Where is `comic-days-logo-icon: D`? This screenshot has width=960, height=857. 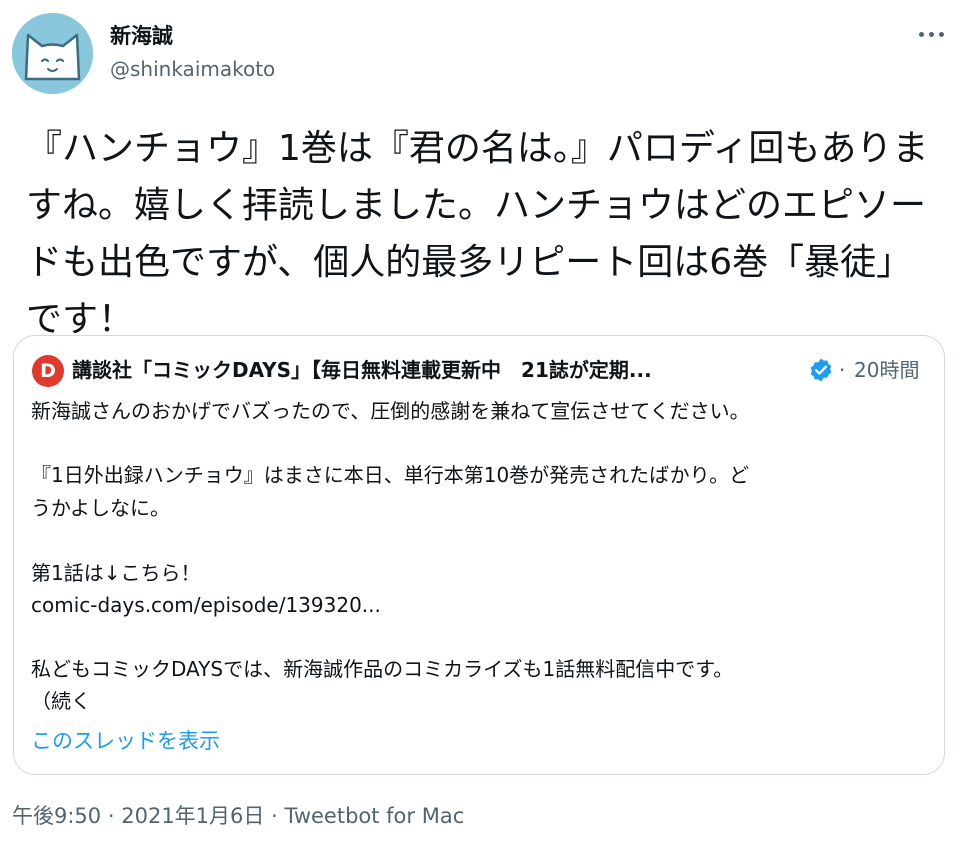 comic-days-logo-icon: D is located at coordinates (48, 371).